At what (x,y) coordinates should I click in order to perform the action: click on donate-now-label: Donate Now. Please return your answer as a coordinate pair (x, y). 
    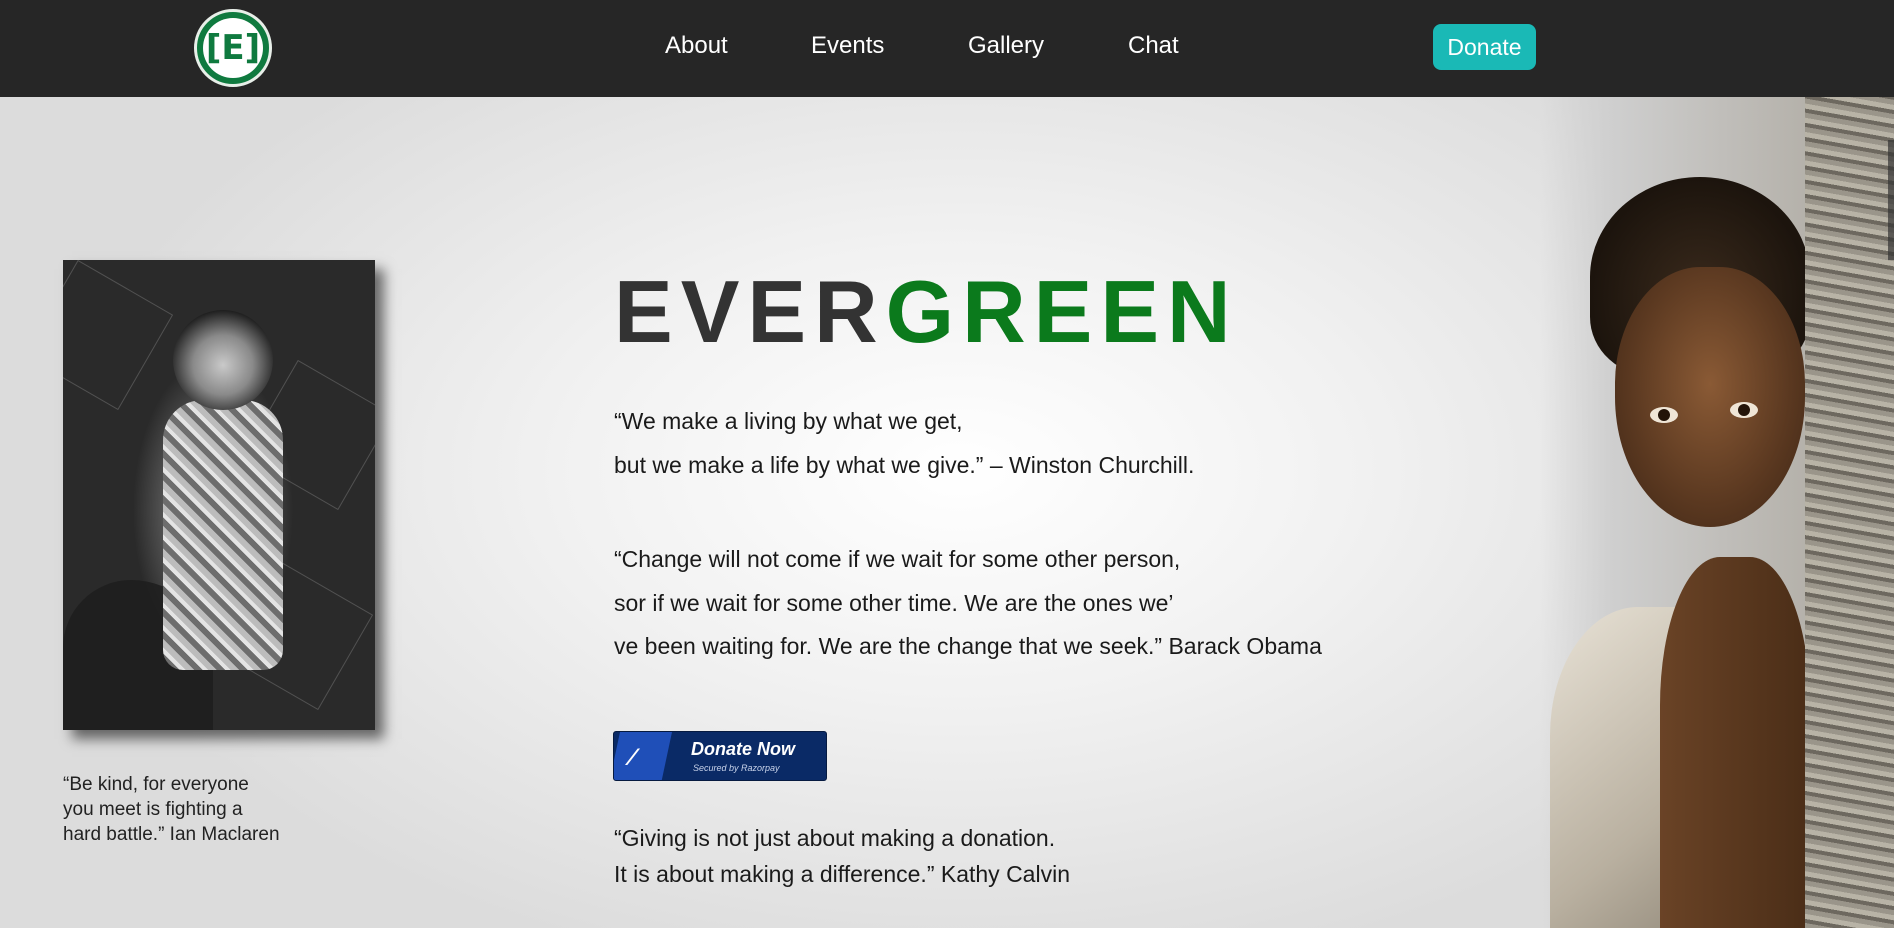
    Looking at the image, I should click on (743, 749).